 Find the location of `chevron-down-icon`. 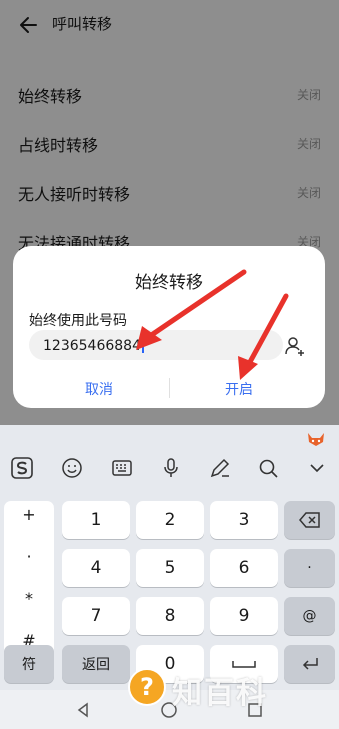

chevron-down-icon is located at coordinates (317, 468).